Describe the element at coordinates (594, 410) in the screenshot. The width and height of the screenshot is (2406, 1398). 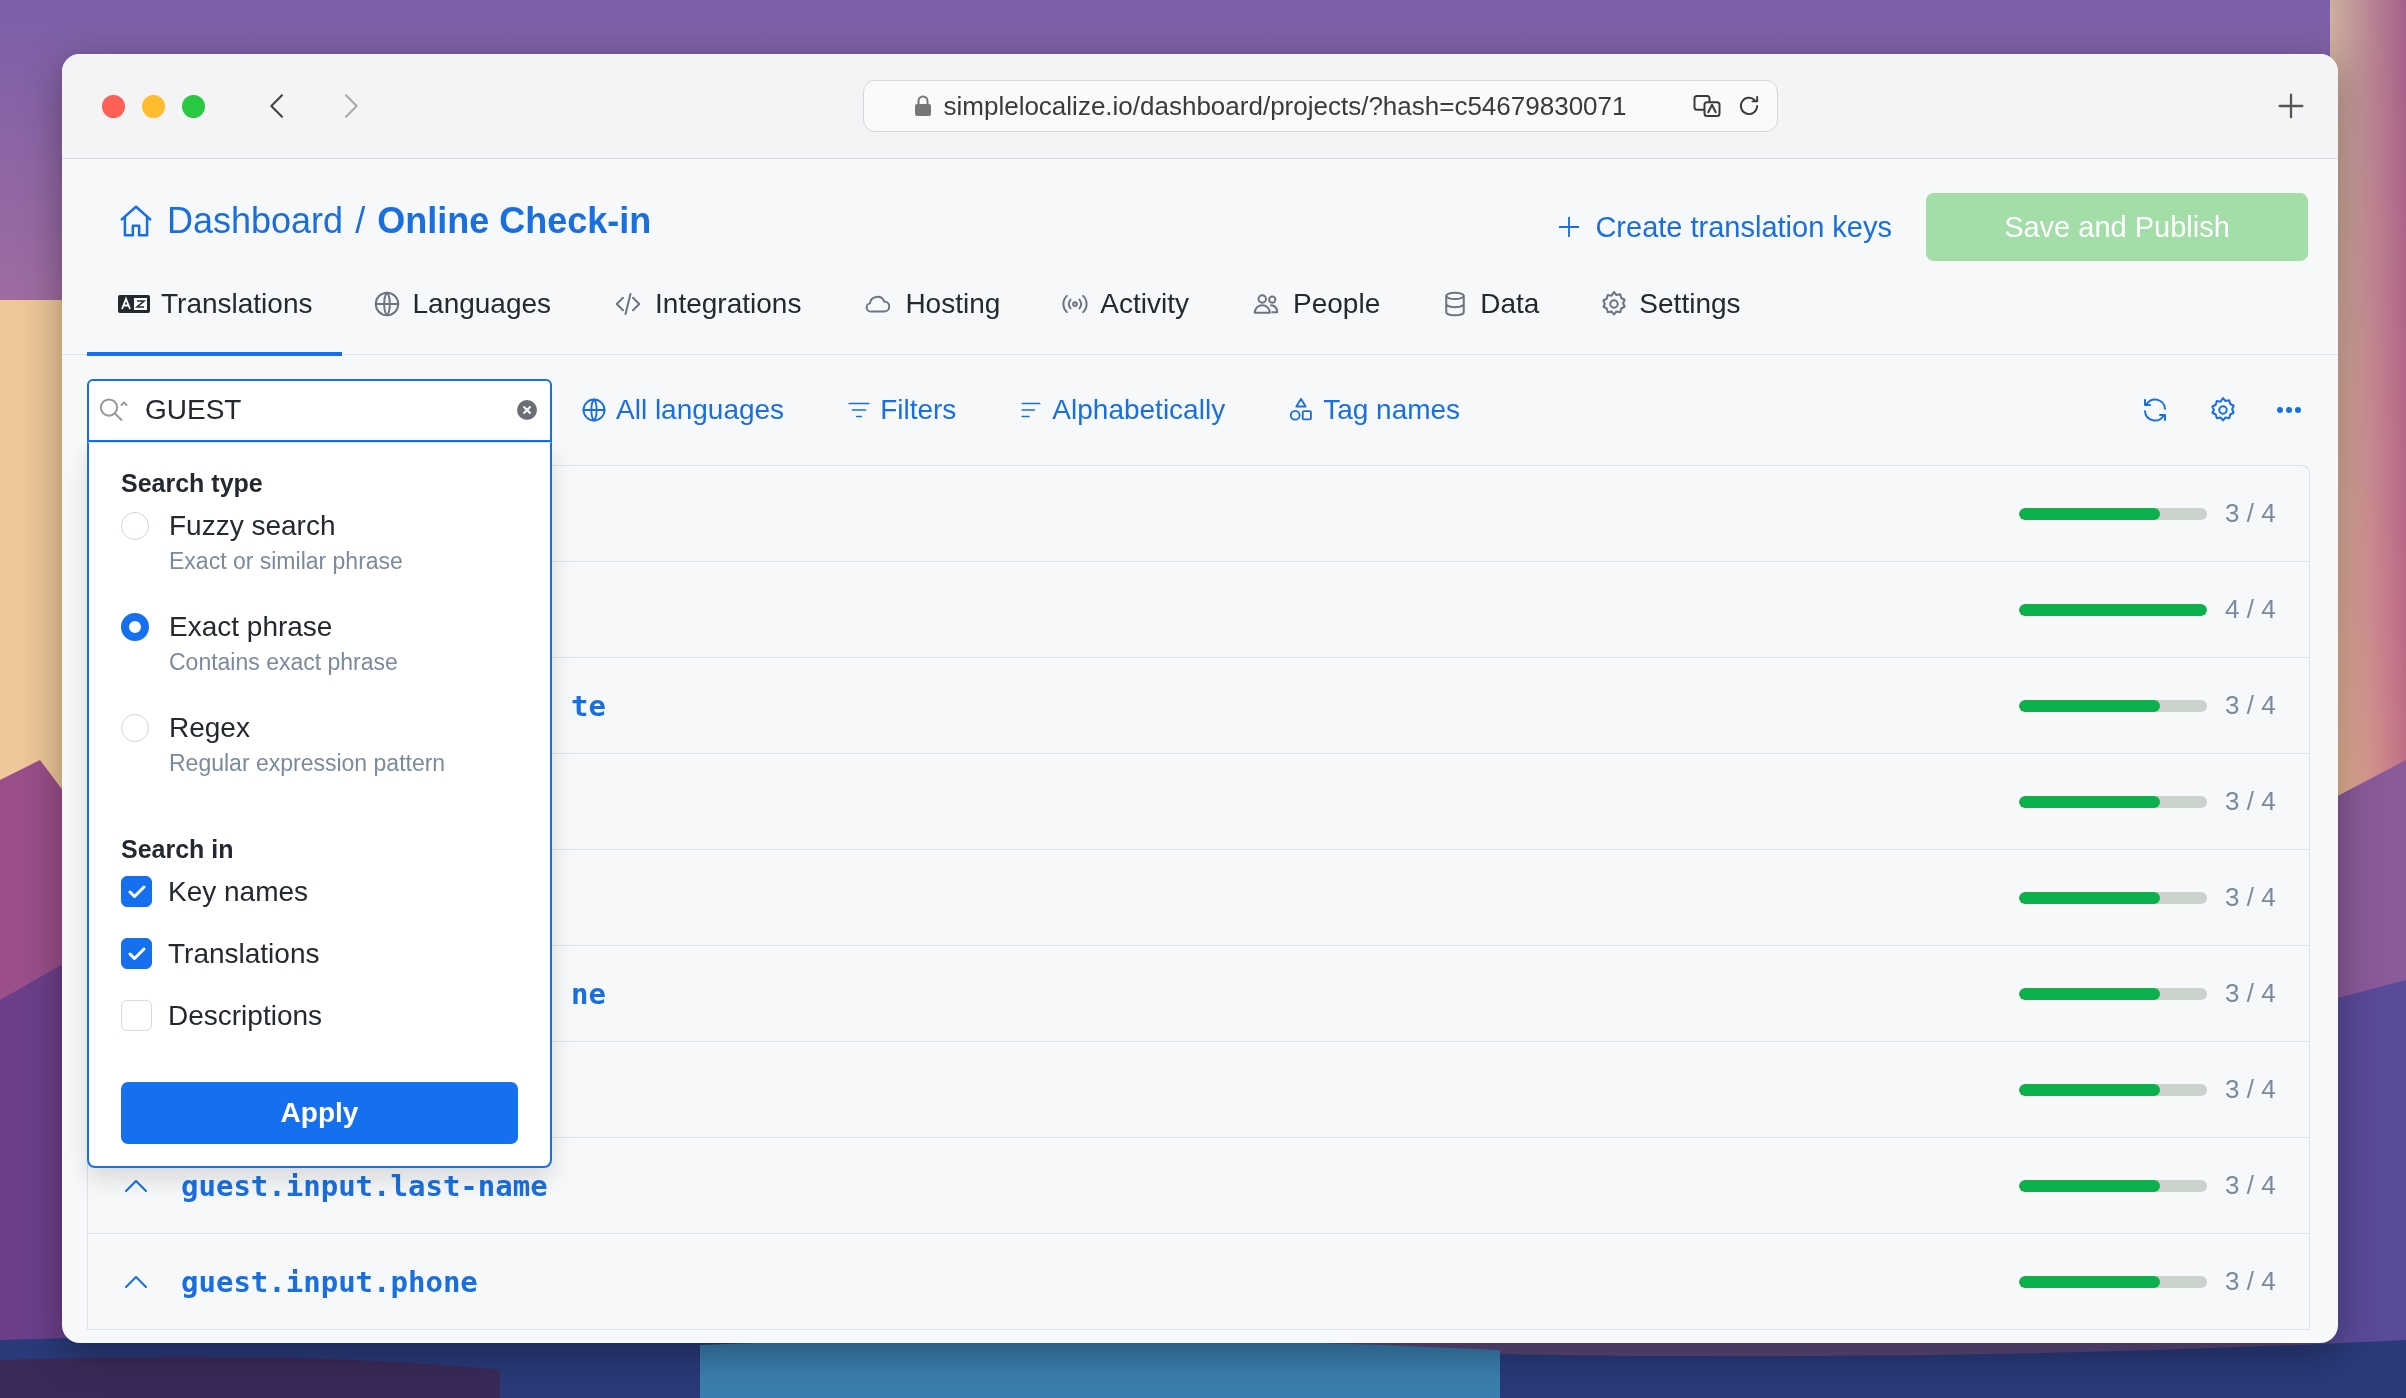
I see `globe-icon` at that location.